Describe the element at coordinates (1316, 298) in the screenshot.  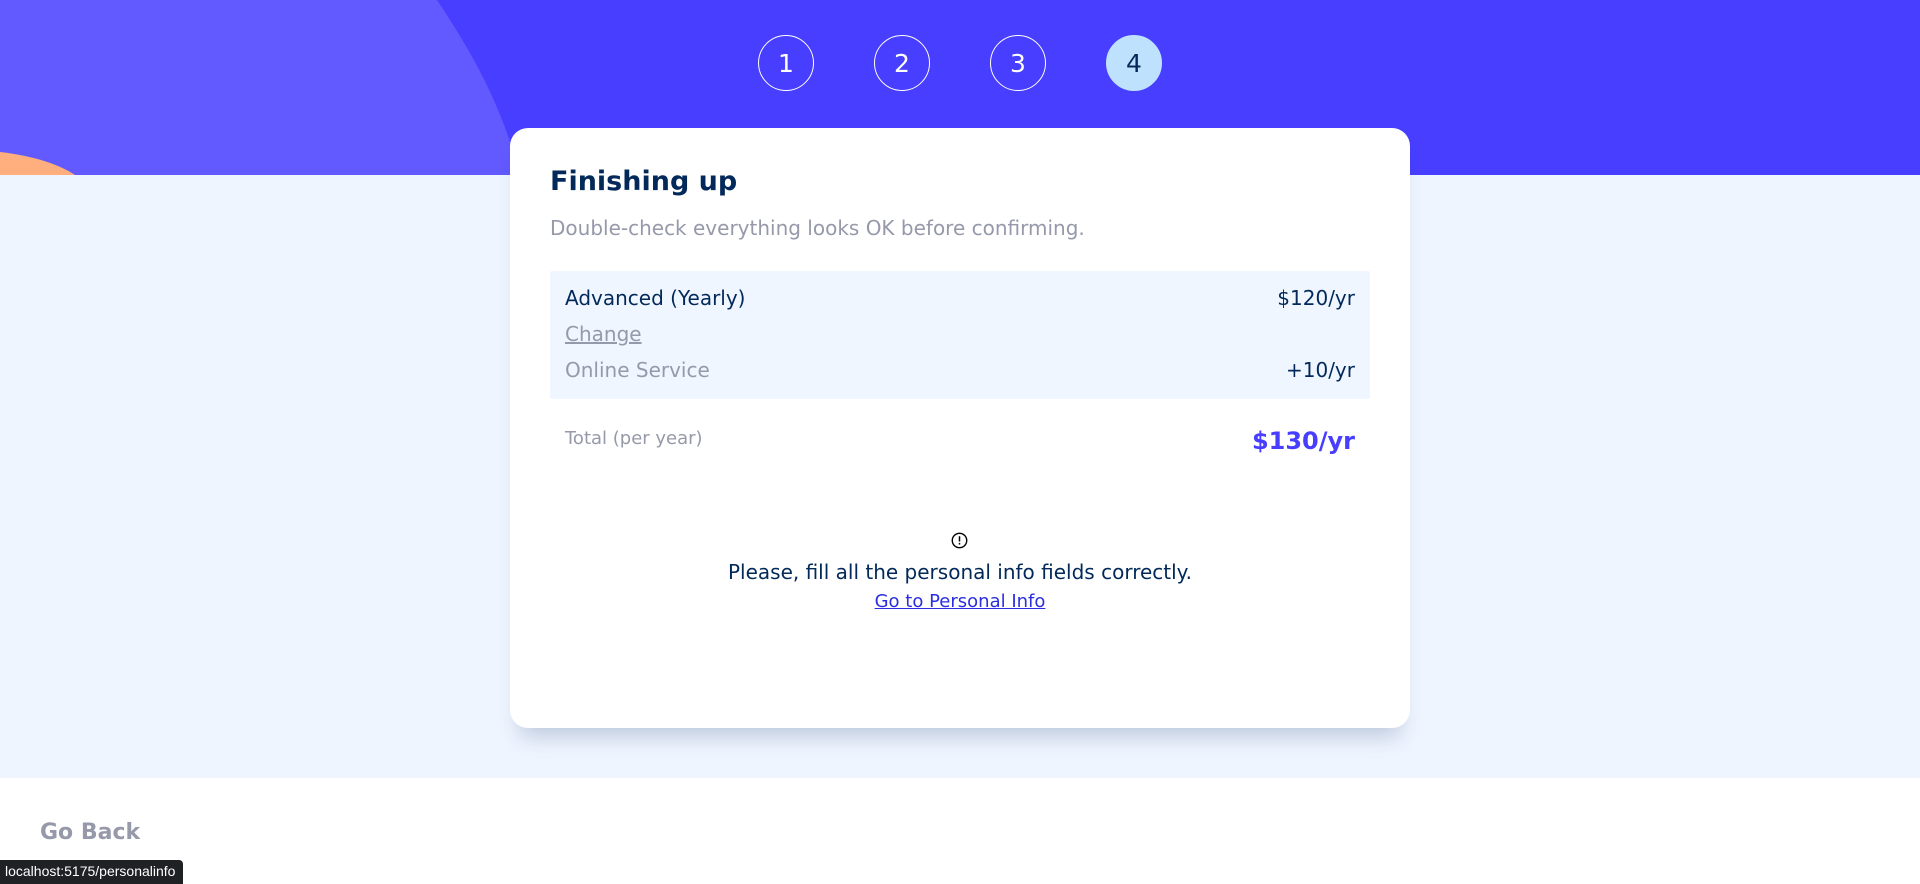
I see `plan-price: $120/yr` at that location.